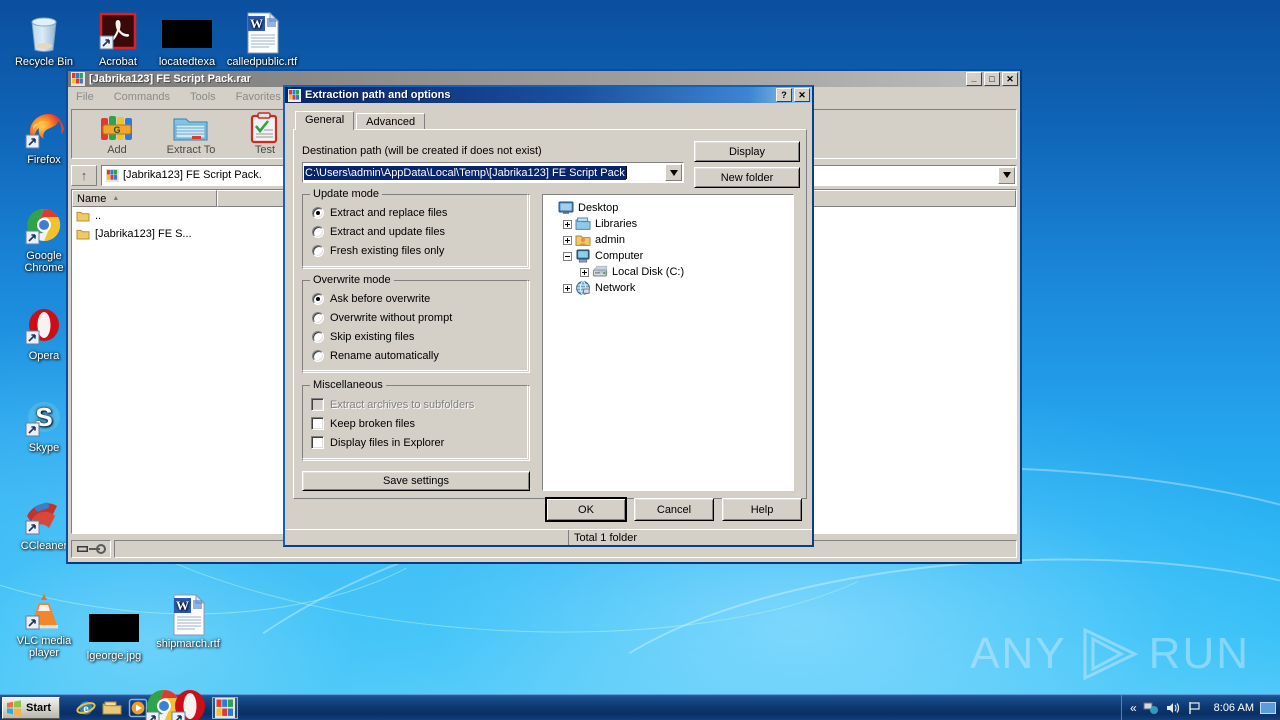 The width and height of the screenshot is (1280, 720). I want to click on quicklaunch-show-desktop, so click(112, 708).